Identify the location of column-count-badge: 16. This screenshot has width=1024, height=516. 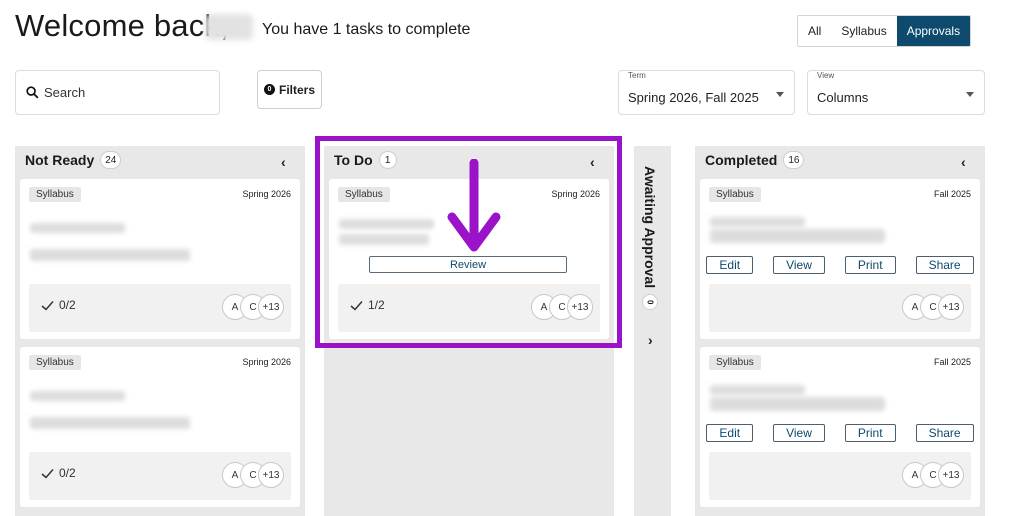
(794, 160).